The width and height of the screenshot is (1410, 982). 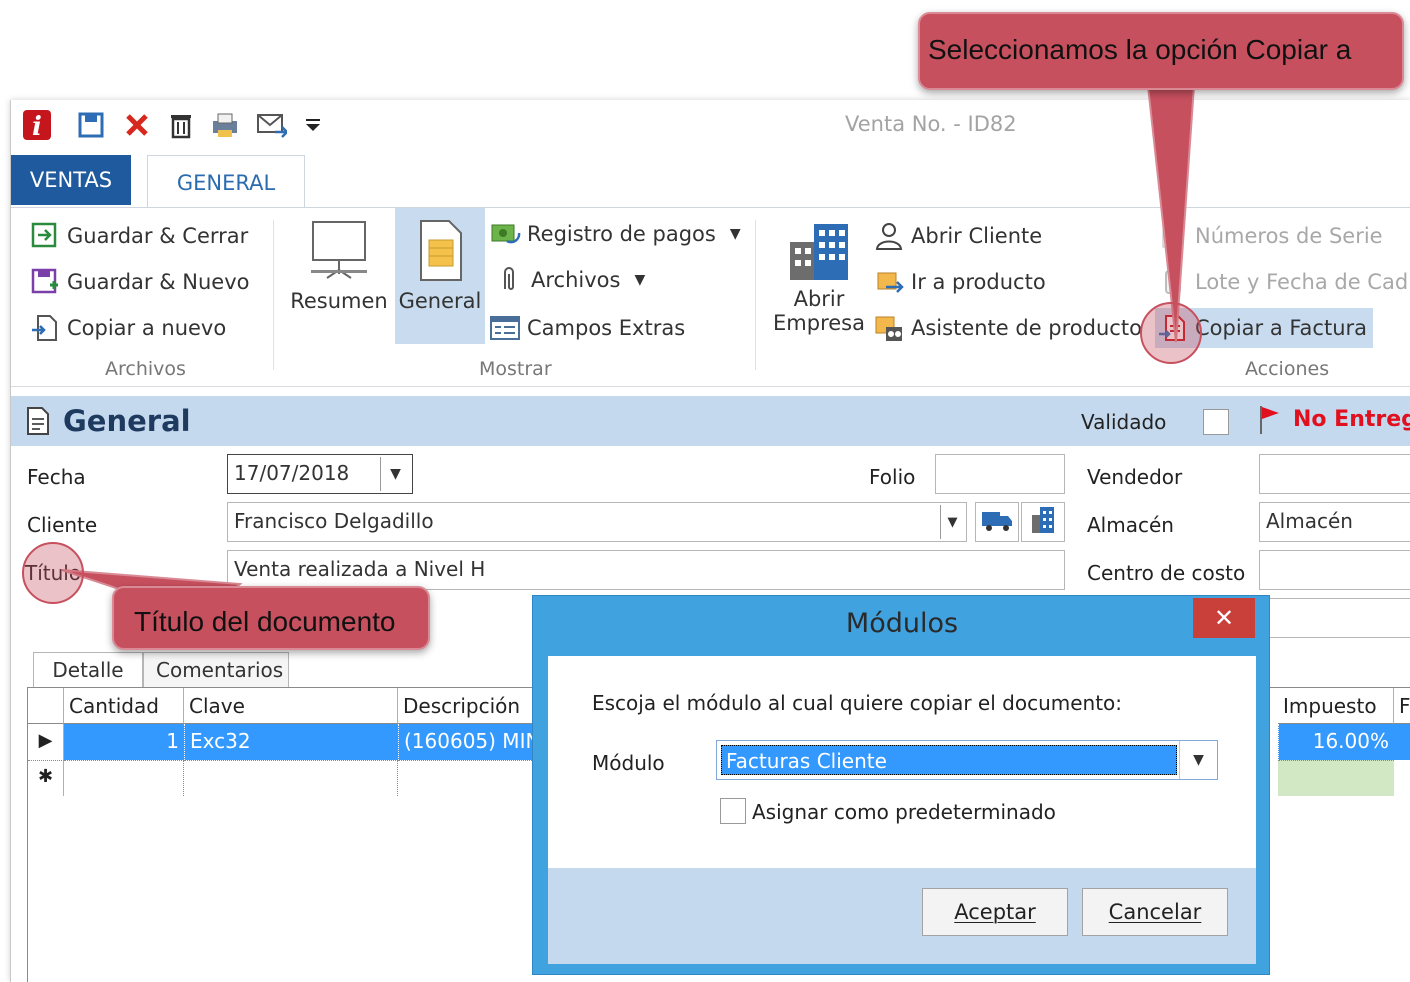 What do you see at coordinates (1402, 706) in the screenshot?
I see `column-header-more: F` at bounding box center [1402, 706].